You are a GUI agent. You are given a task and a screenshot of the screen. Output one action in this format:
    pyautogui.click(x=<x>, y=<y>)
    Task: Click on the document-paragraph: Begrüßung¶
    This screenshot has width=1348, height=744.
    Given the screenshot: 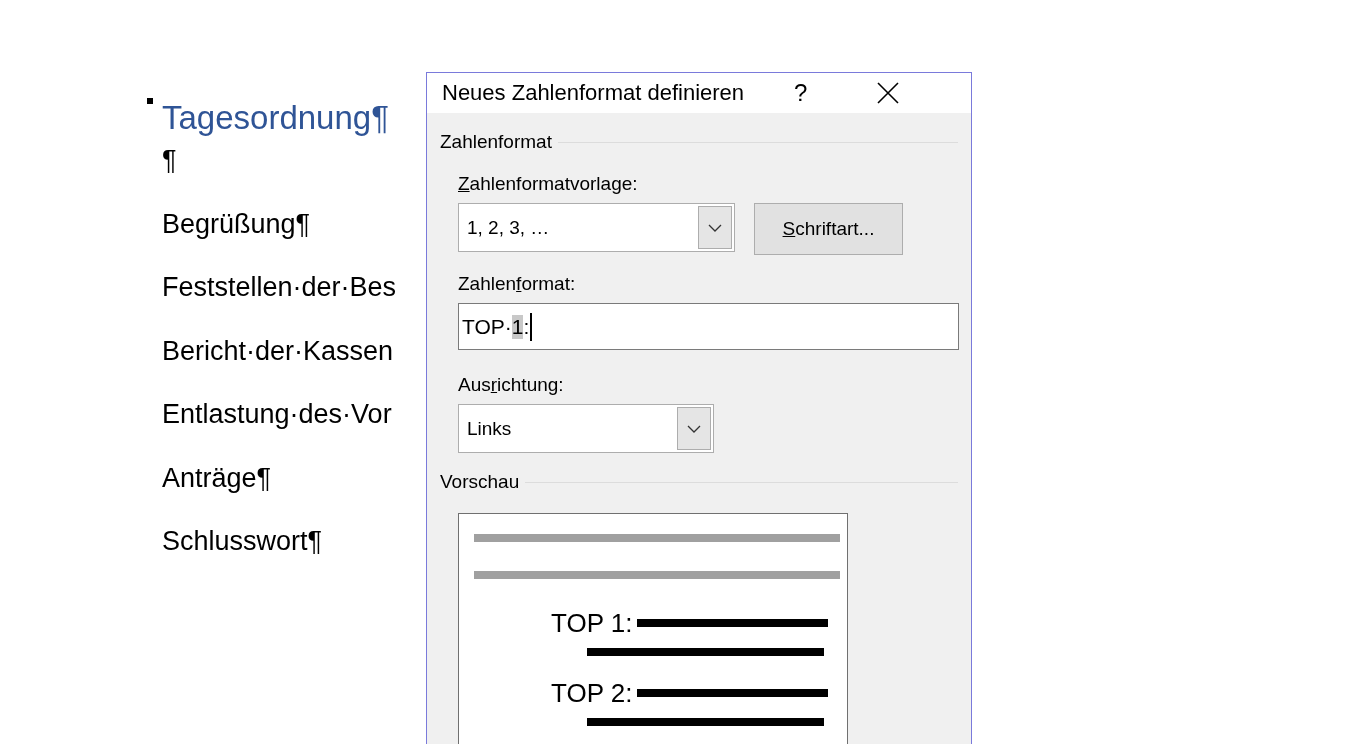 What is the action you would take?
    pyautogui.click(x=236, y=223)
    